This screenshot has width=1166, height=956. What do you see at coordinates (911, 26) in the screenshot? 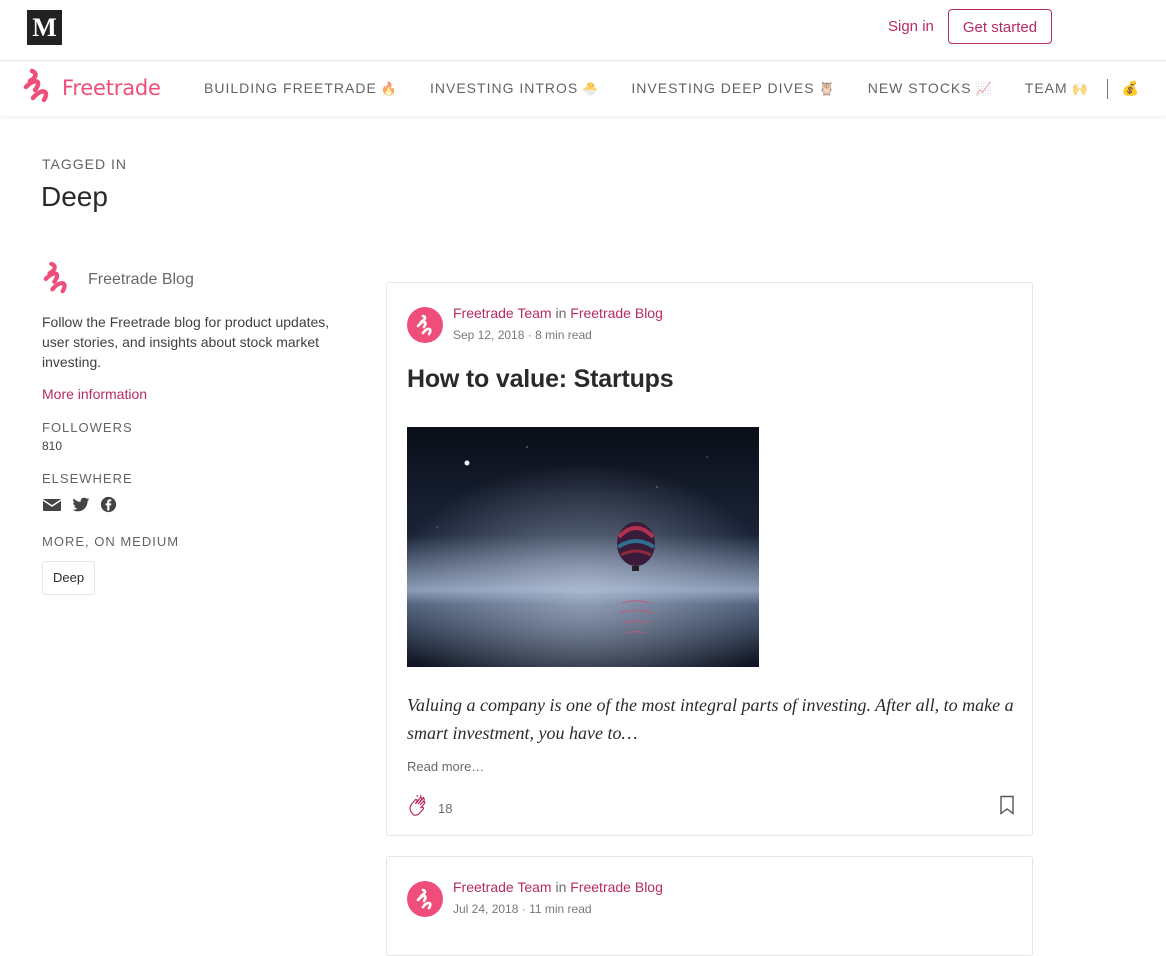
I see `sign-in-link: Sign in` at bounding box center [911, 26].